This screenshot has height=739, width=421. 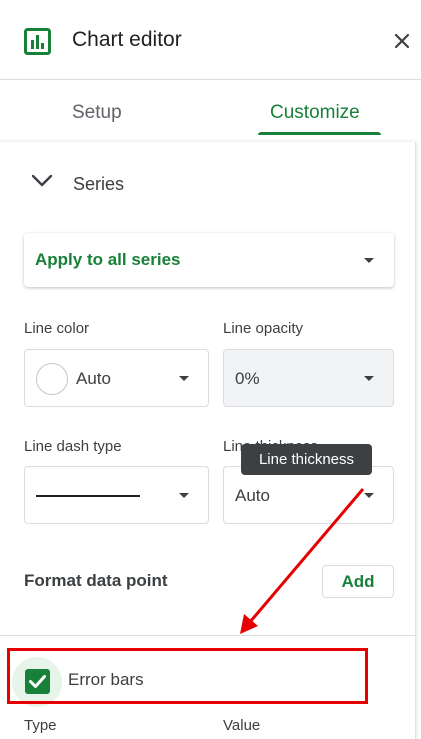 What do you see at coordinates (52, 379) in the screenshot?
I see `color-swatch` at bounding box center [52, 379].